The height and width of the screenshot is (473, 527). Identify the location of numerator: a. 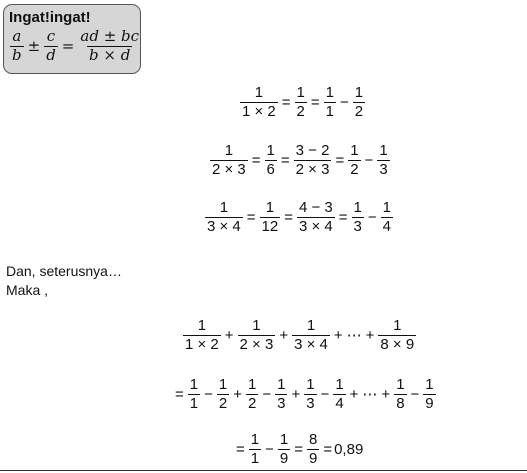
(17, 36).